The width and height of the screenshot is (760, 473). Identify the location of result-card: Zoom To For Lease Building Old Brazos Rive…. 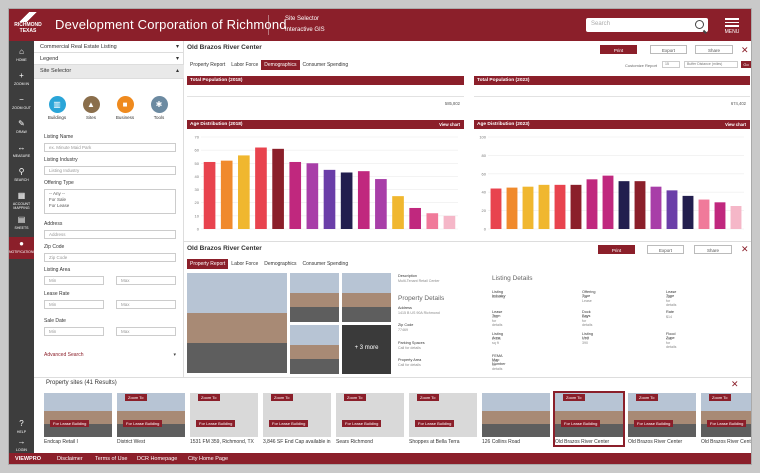
(589, 419).